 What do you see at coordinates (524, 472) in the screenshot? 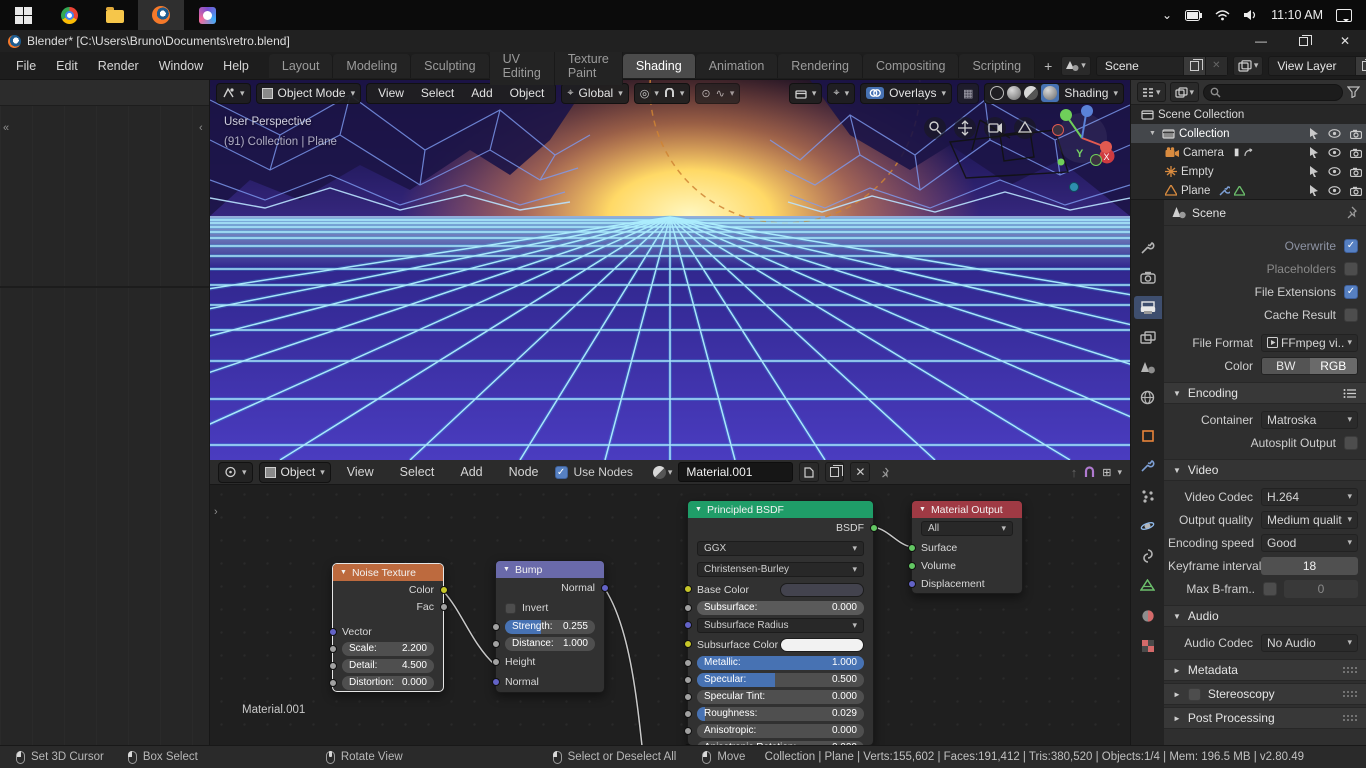
I see `shader-menu-node: Node` at bounding box center [524, 472].